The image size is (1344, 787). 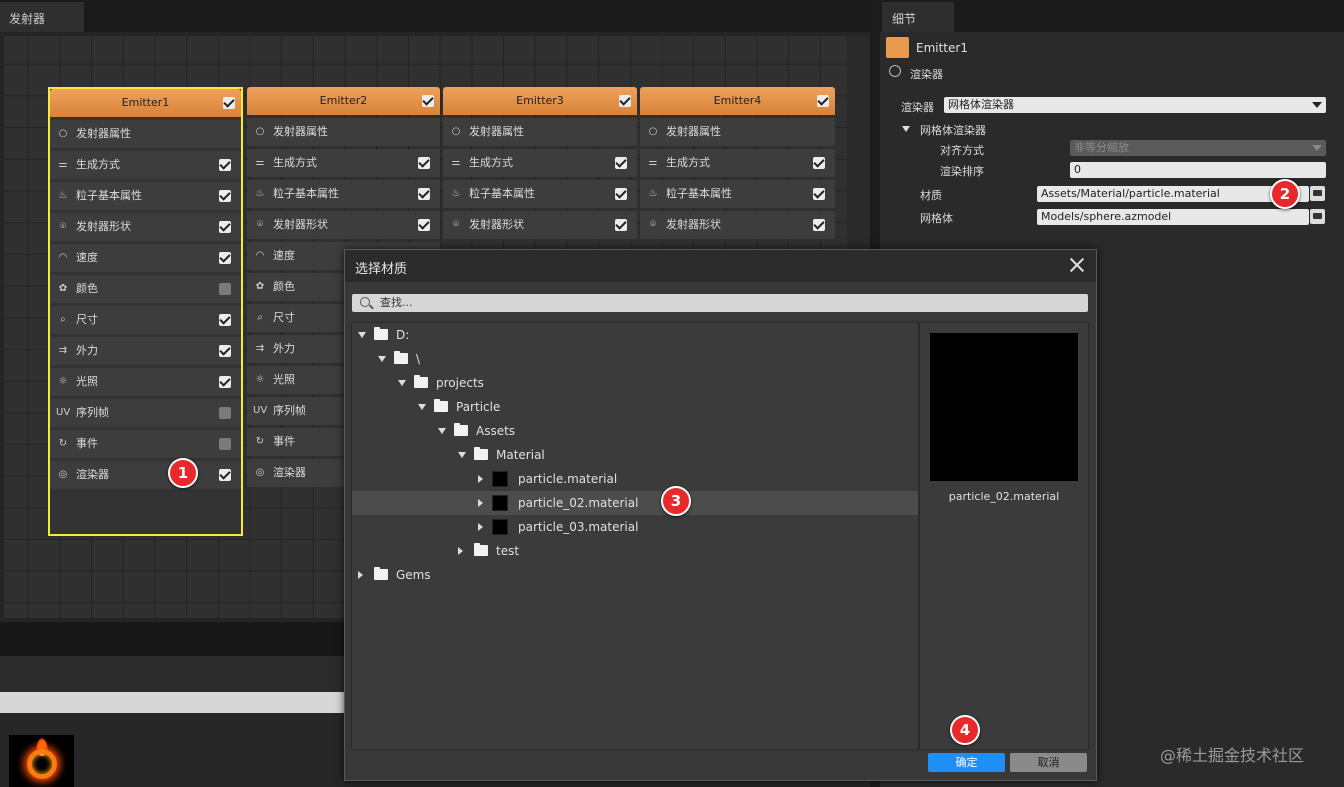 I want to click on emitter-module-row: ✿ 颜色, so click(x=145, y=289).